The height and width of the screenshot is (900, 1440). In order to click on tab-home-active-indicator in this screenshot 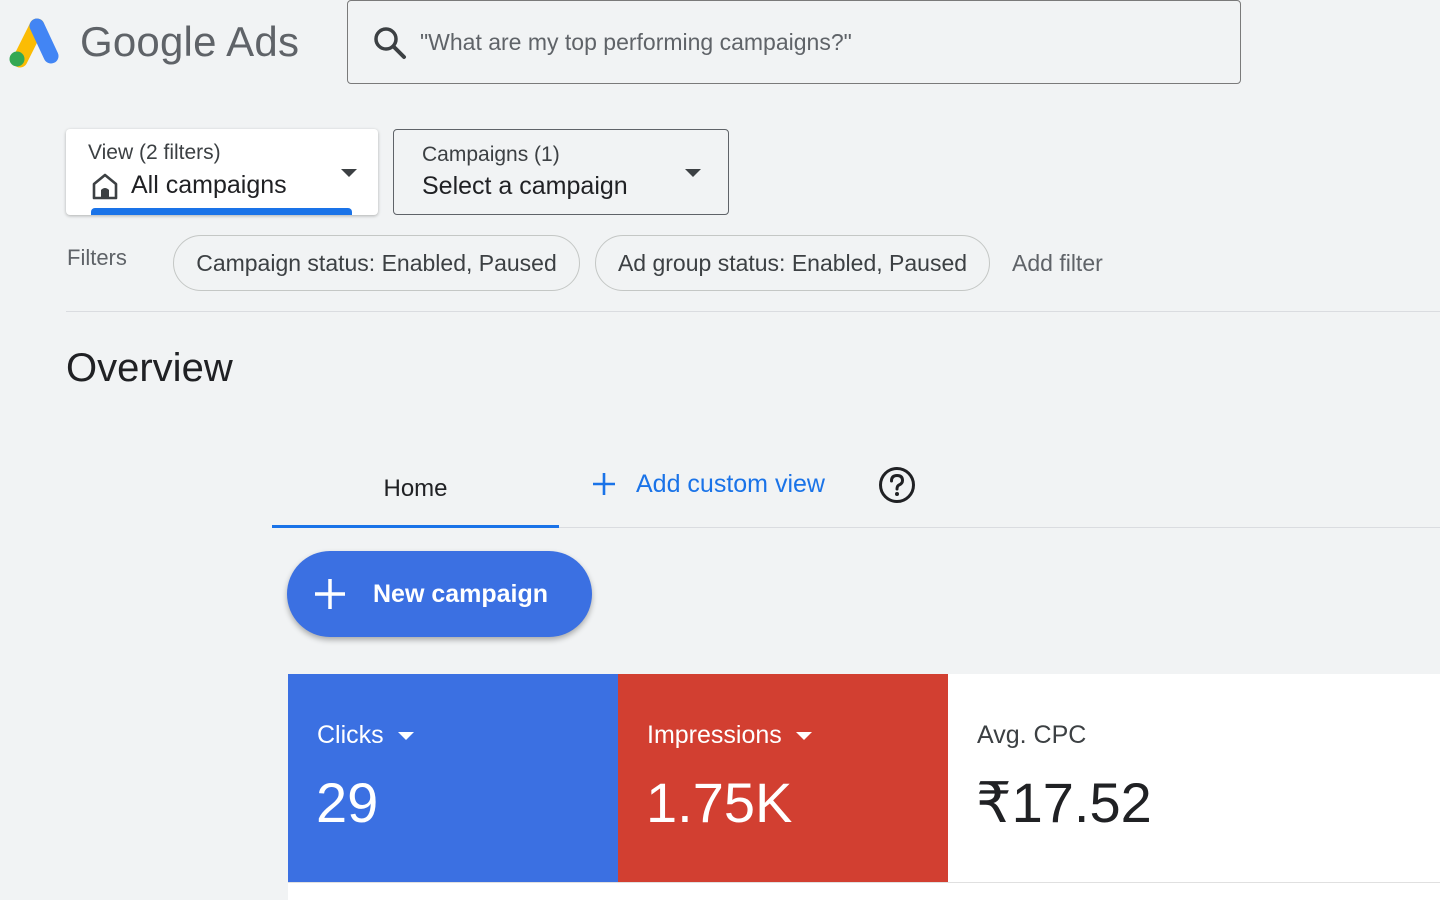, I will do `click(415, 526)`.